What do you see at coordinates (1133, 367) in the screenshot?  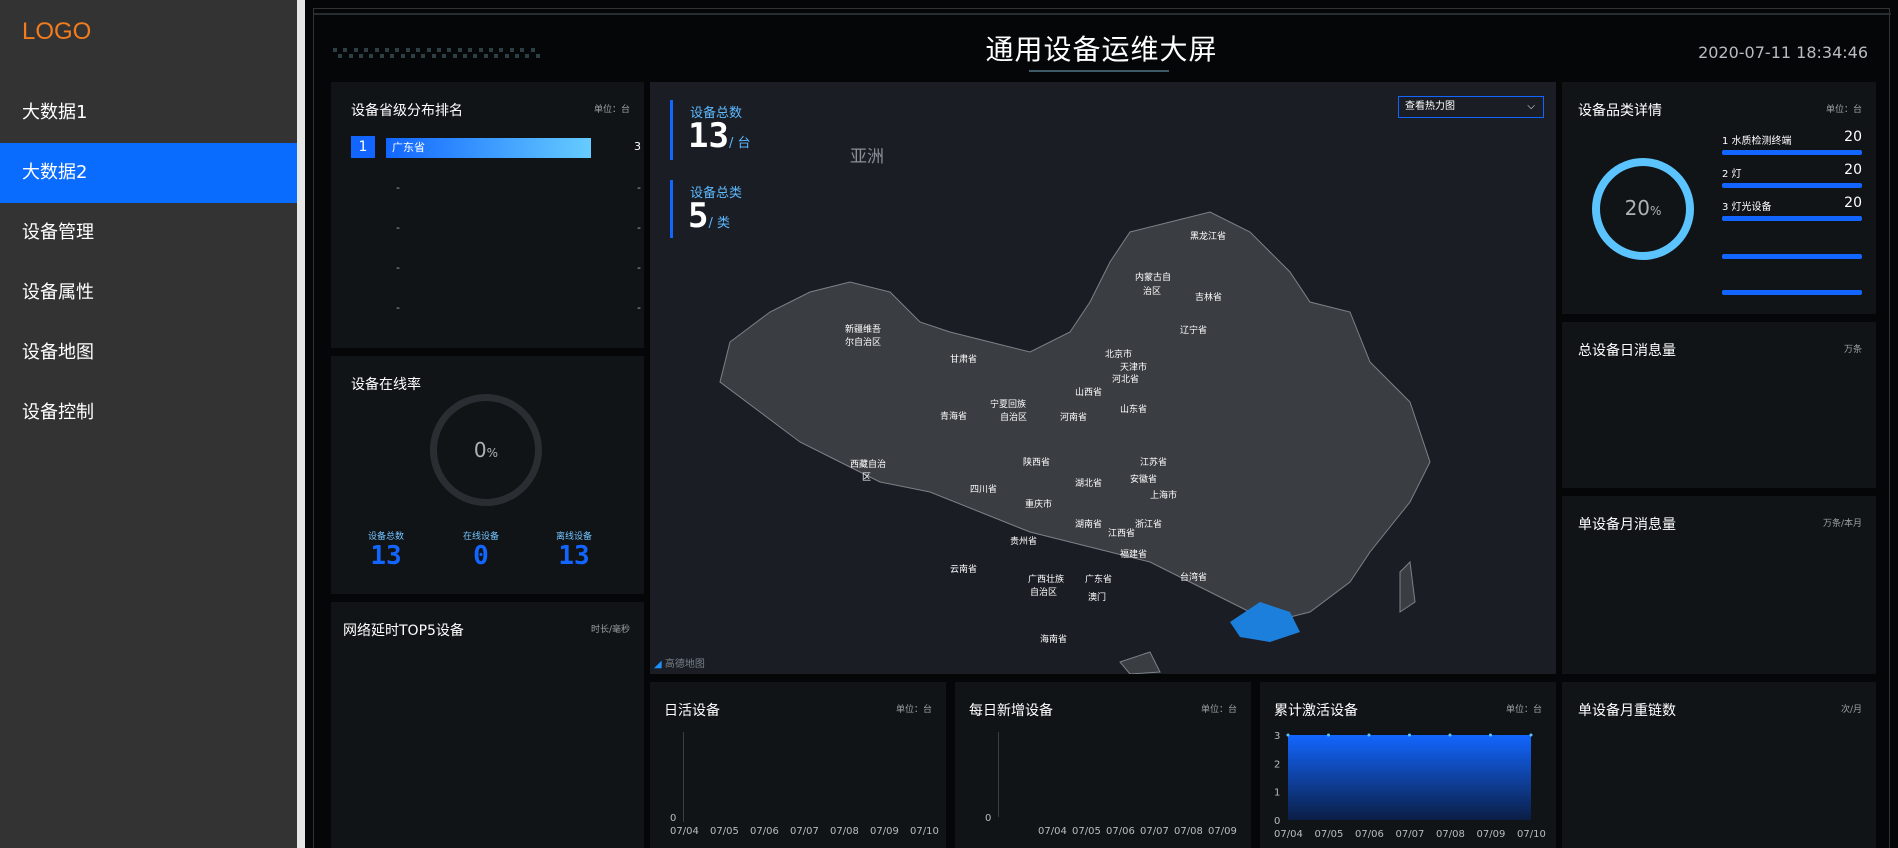 I see `province-label: 天津市` at bounding box center [1133, 367].